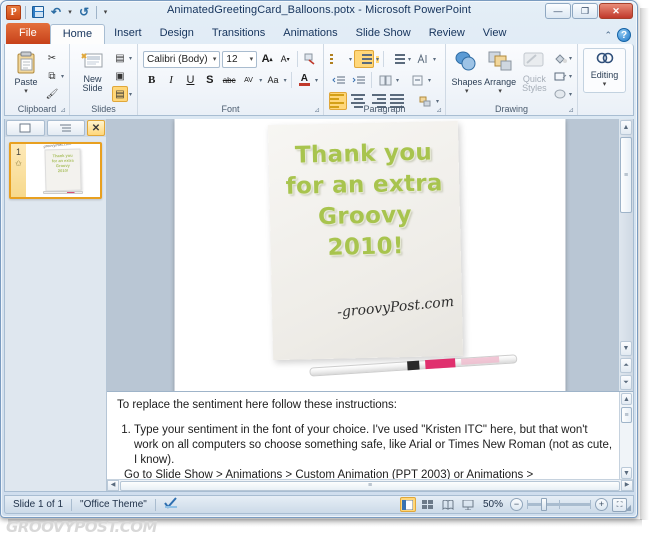 Image resolution: width=650 pixels, height=538 pixels. What do you see at coordinates (238, 34) in the screenshot?
I see `tab-transitions: Transitions` at bounding box center [238, 34].